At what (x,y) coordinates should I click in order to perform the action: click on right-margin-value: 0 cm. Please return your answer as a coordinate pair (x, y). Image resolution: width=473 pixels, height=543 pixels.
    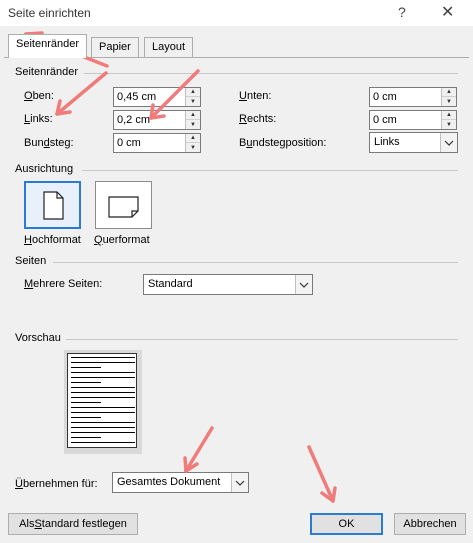
    Looking at the image, I should click on (385, 120).